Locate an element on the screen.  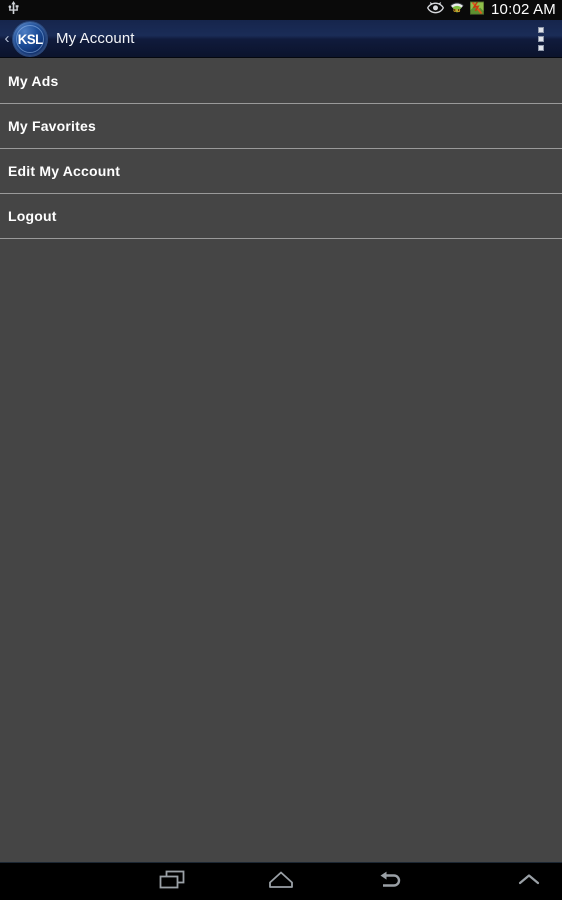
ksl-logo-icon: KSL is located at coordinates (30, 38).